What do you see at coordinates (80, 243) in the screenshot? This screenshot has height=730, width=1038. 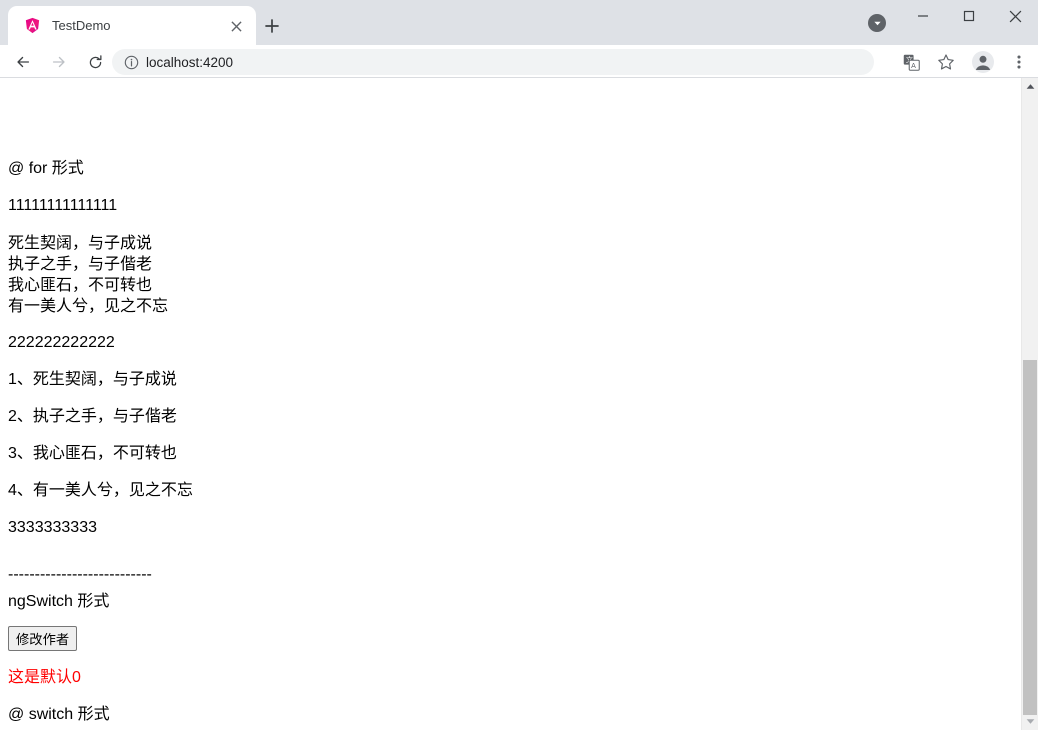 I see `poem-line: 死生契阔，与子成说` at bounding box center [80, 243].